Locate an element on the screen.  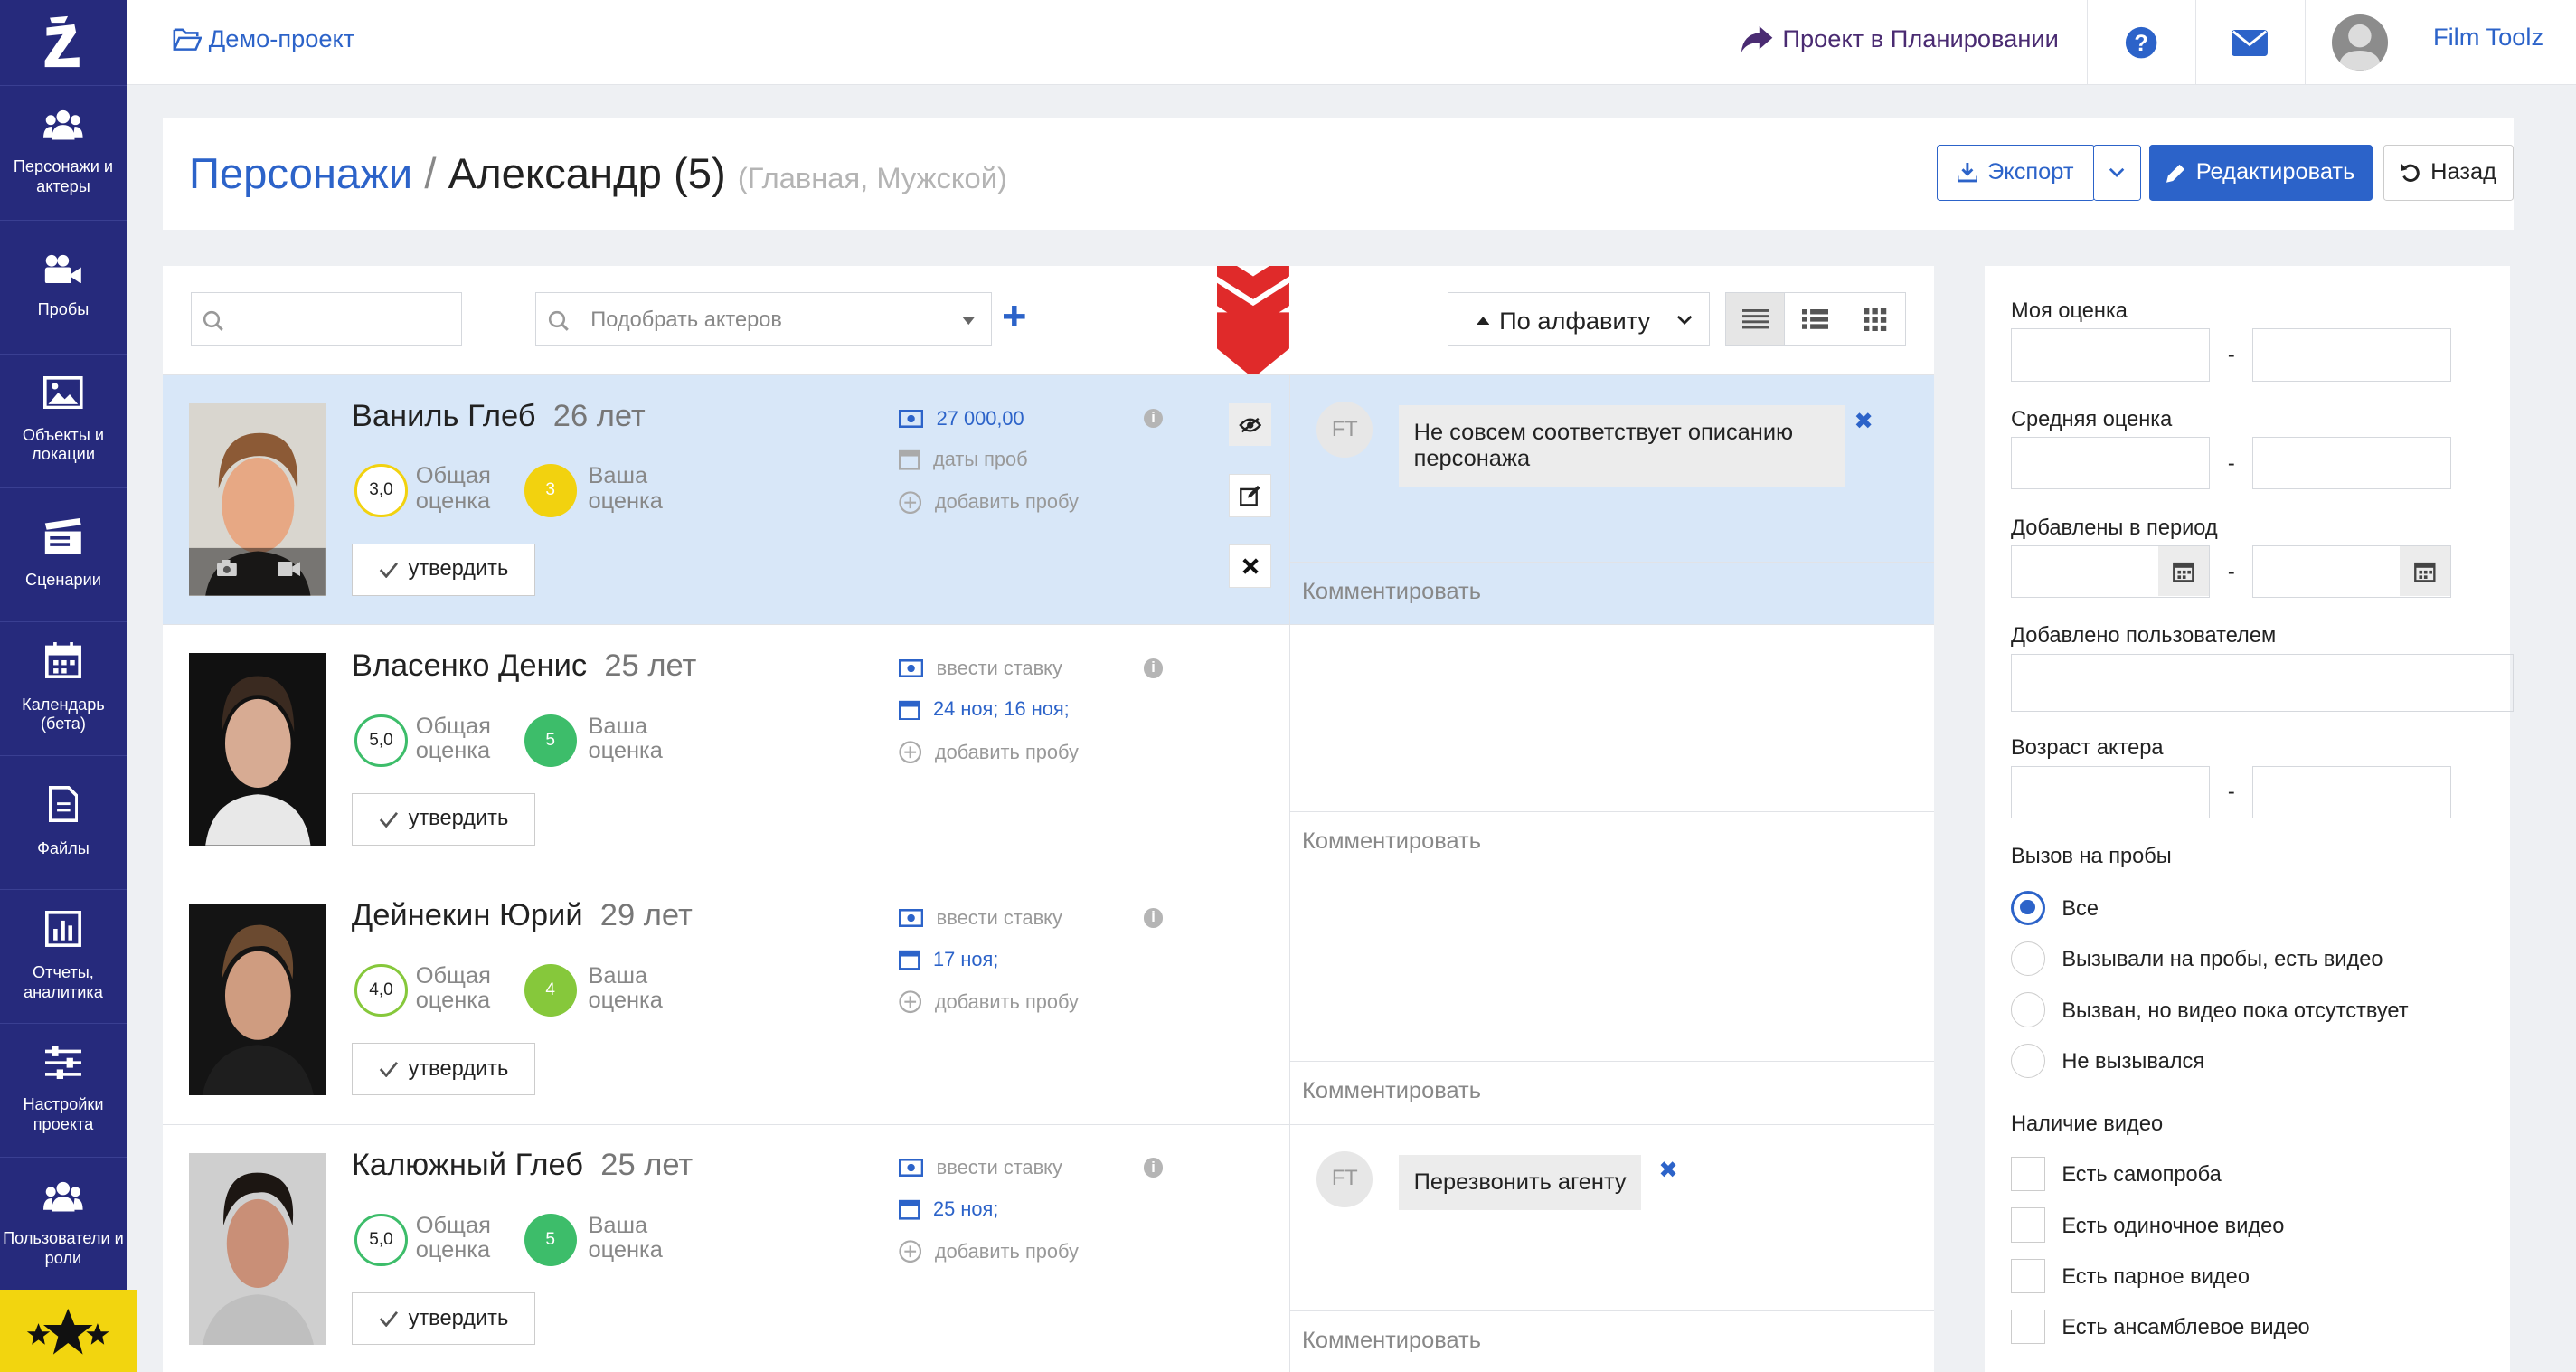
view-grid-button is located at coordinates (1875, 319).